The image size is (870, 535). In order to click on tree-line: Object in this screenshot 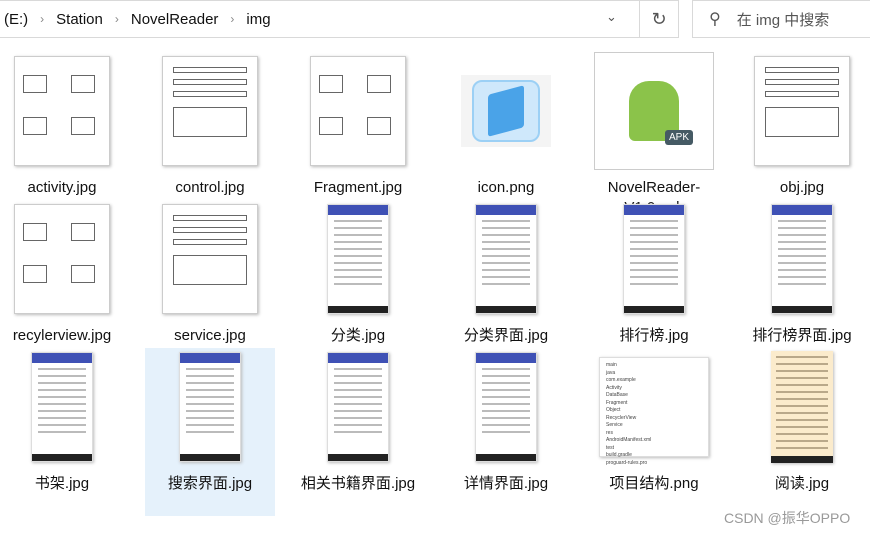, I will do `click(613, 410)`.